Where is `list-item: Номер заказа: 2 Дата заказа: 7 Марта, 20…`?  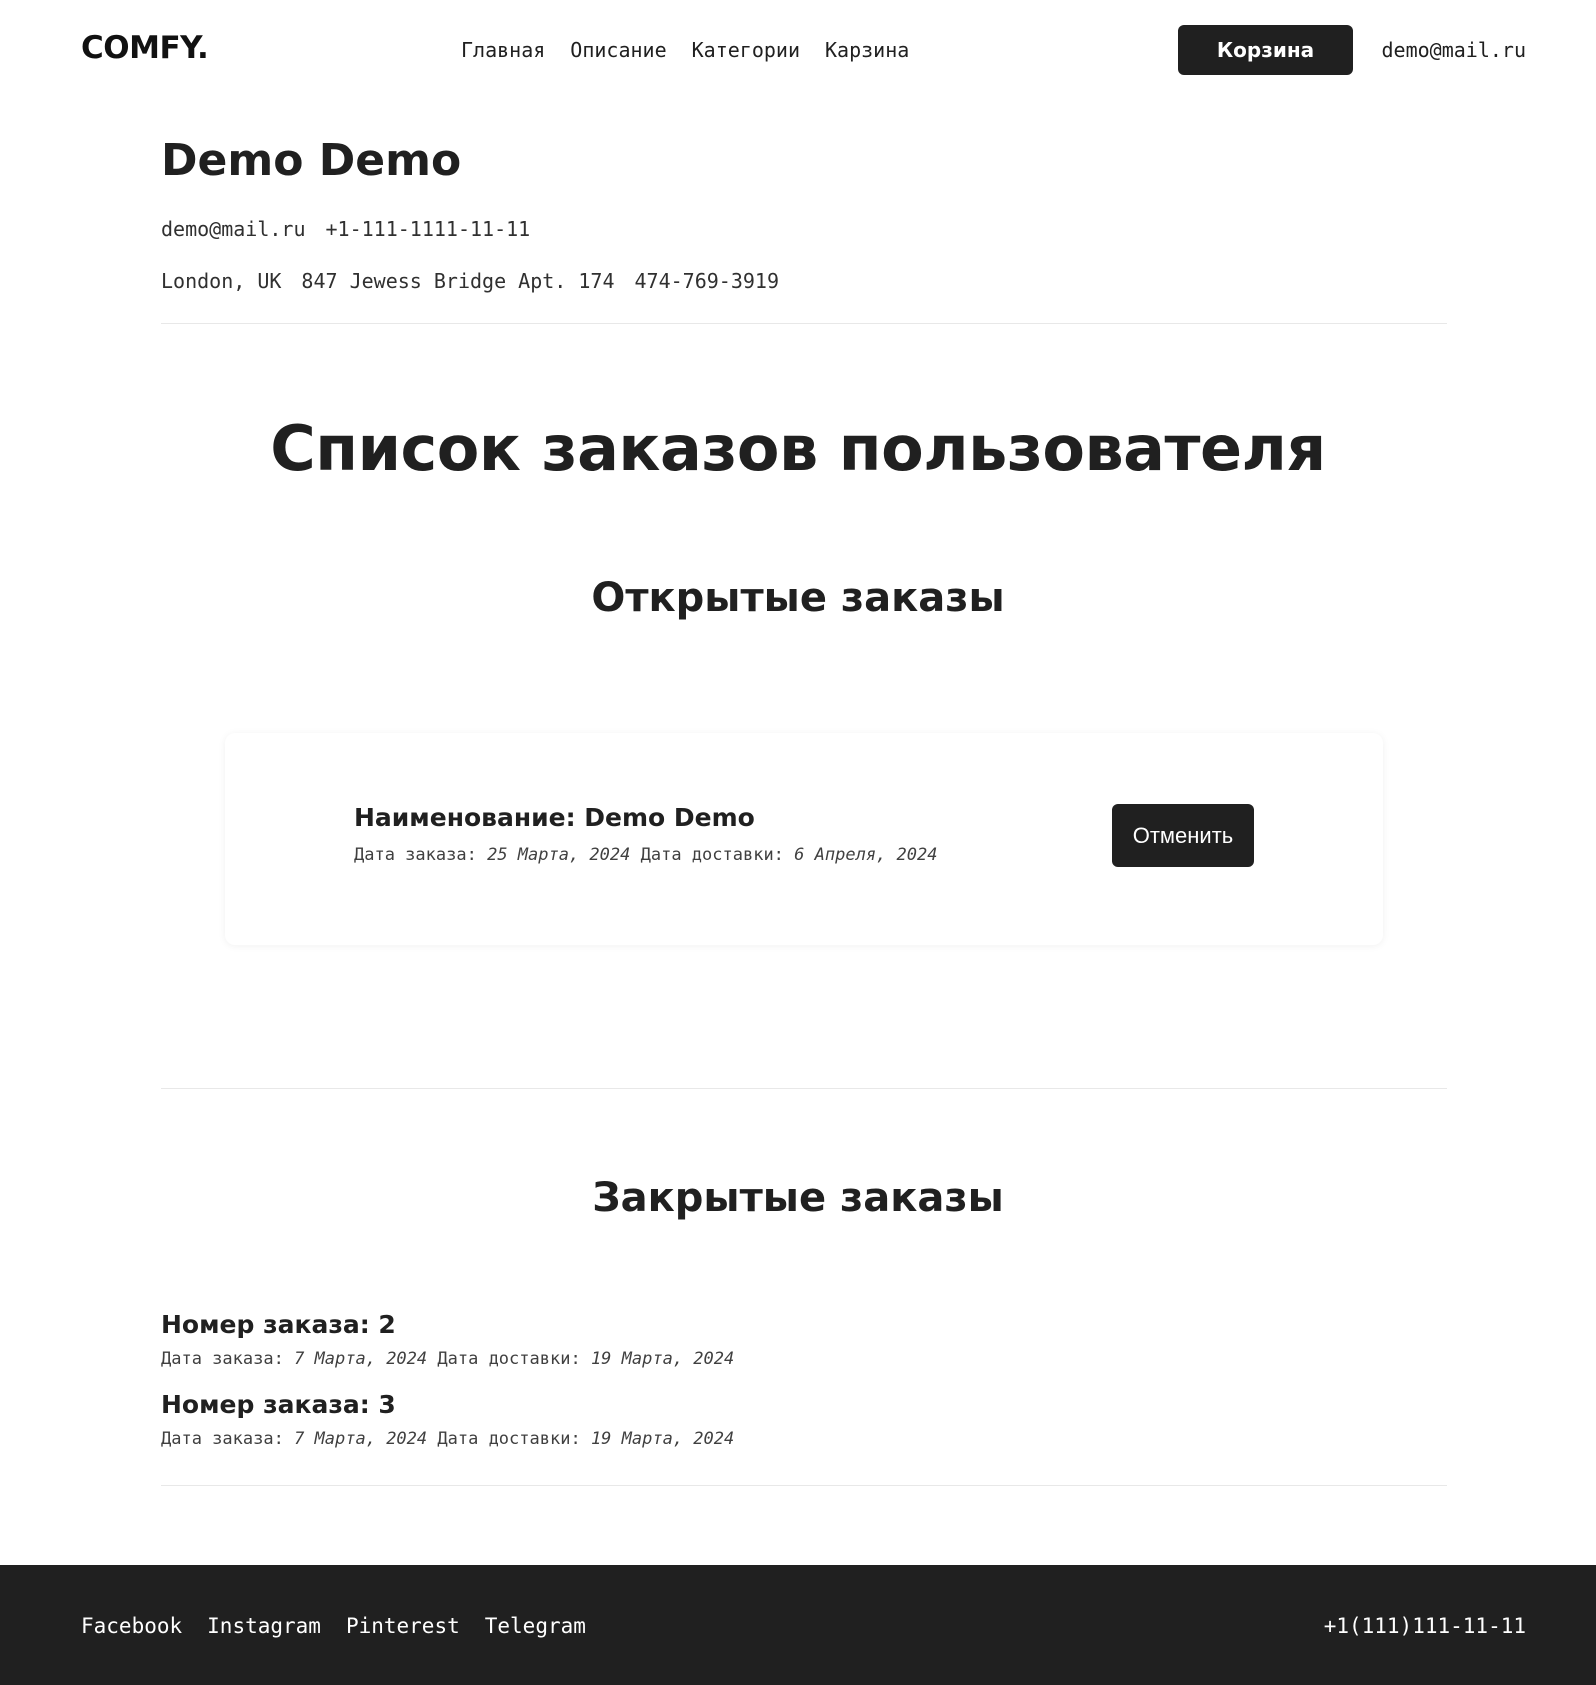 list-item: Номер заказа: 2 Дата заказа: 7 Марта, 20… is located at coordinates (804, 1350).